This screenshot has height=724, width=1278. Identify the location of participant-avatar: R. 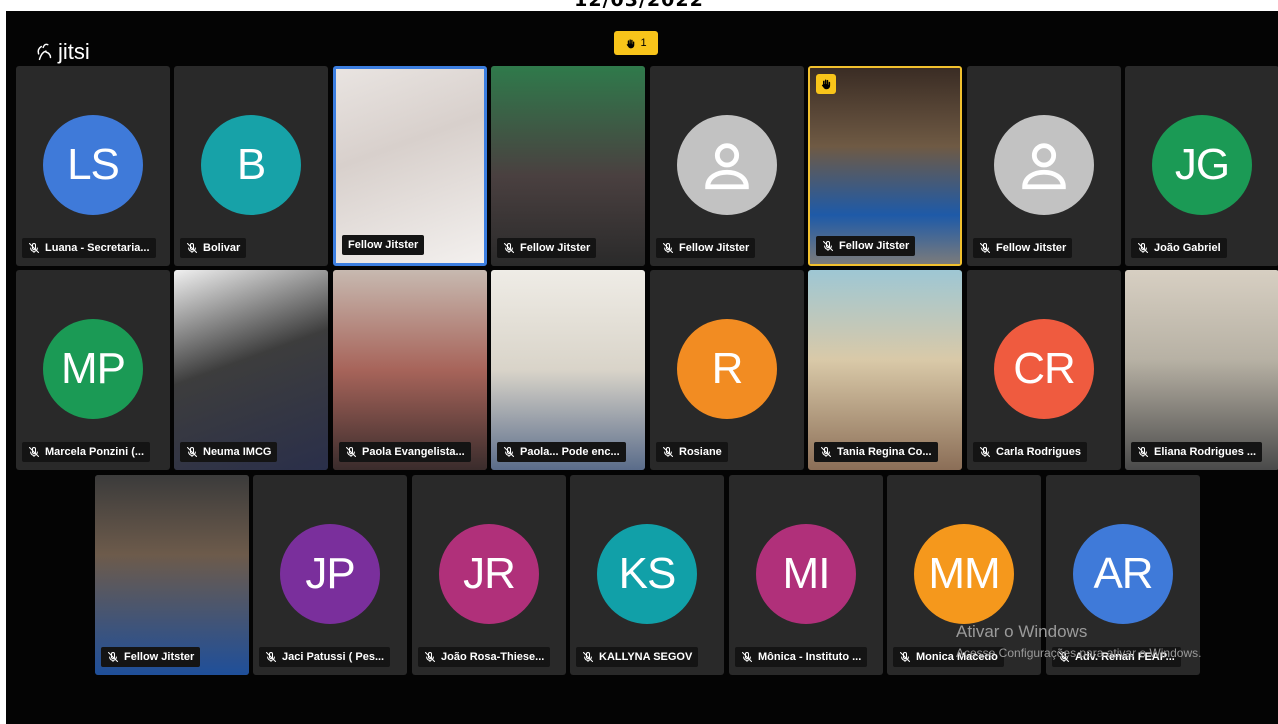
(727, 369).